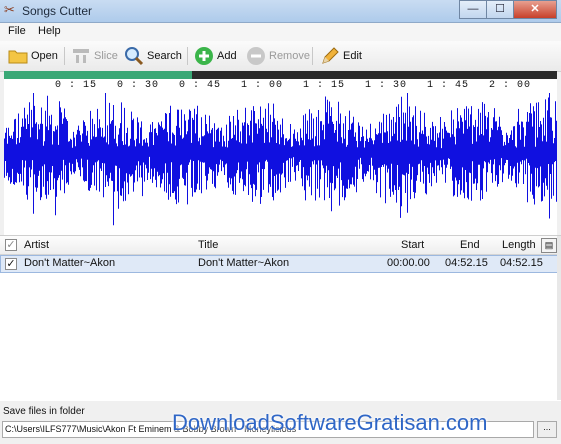 The height and width of the screenshot is (444, 561). I want to click on time-tick: 1 : 00, so click(262, 85).